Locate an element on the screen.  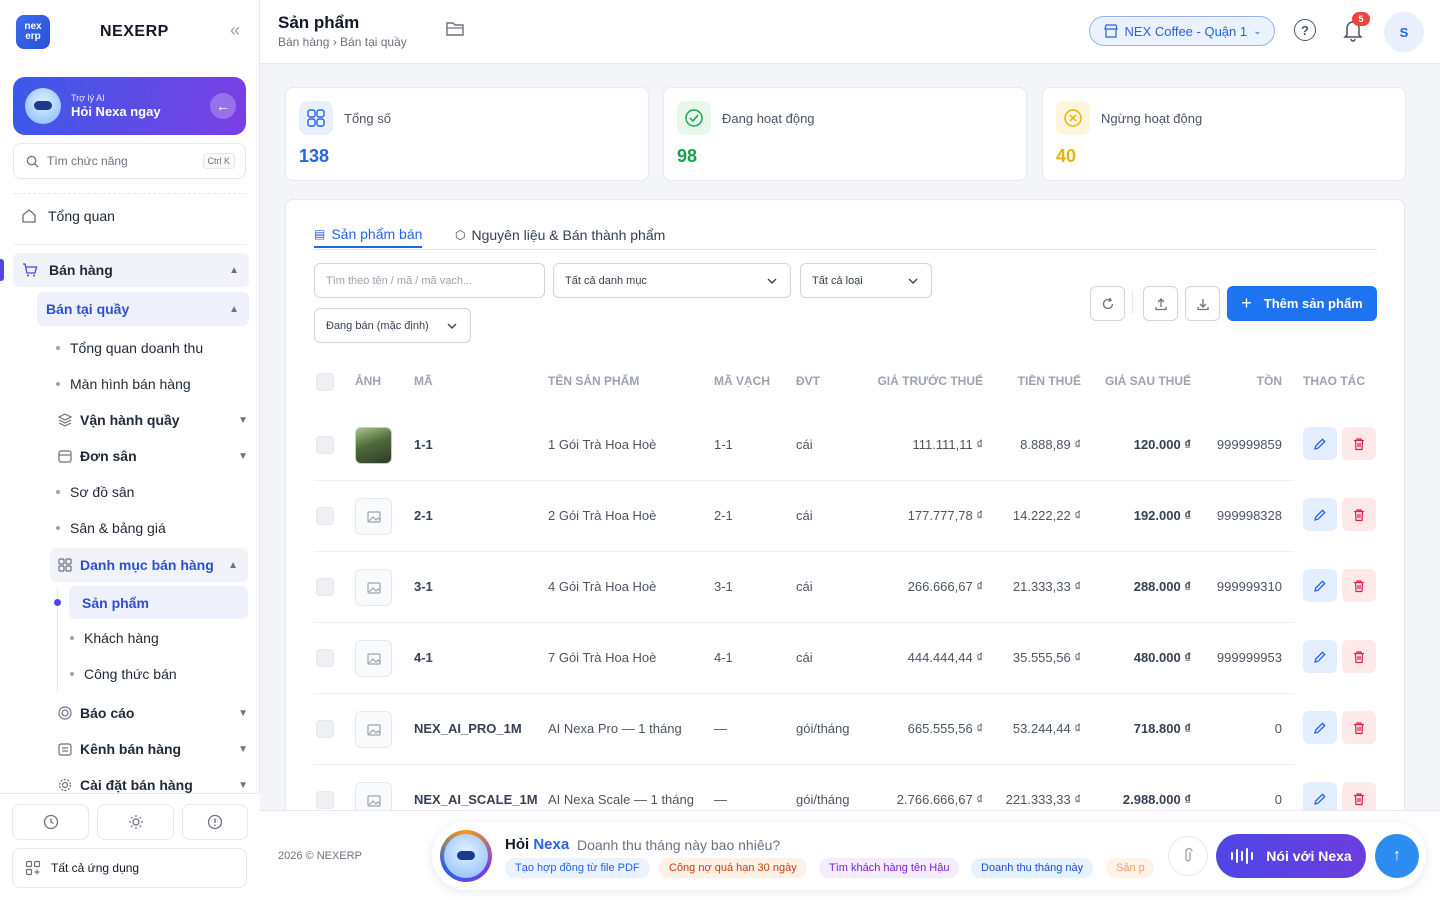
sidebar-item-sales-channels: Kênh bán hàng ▼ is located at coordinates (152, 749).